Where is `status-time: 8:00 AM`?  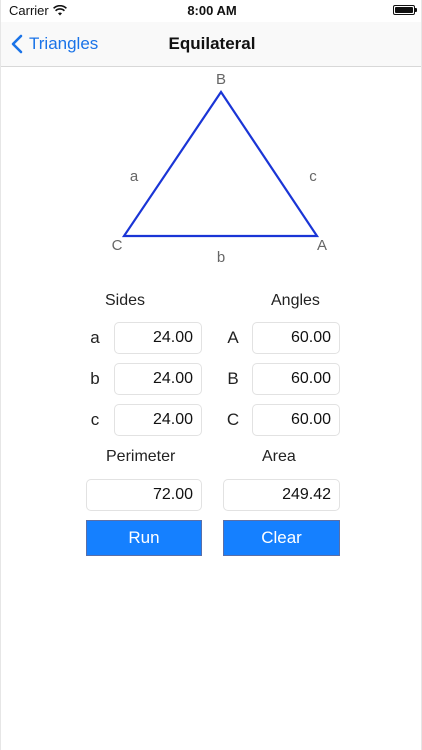
status-time: 8:00 AM is located at coordinates (212, 10).